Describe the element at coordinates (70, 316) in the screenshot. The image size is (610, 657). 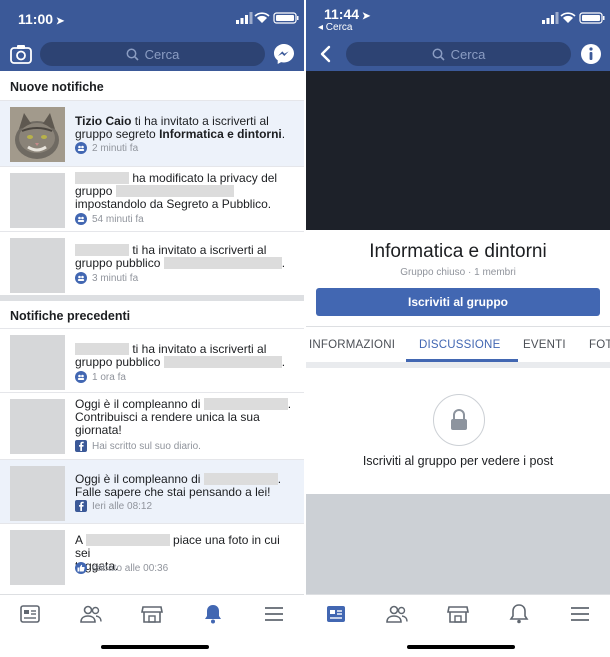
I see `previous-notifications-title: Notifiche precedenti` at that location.